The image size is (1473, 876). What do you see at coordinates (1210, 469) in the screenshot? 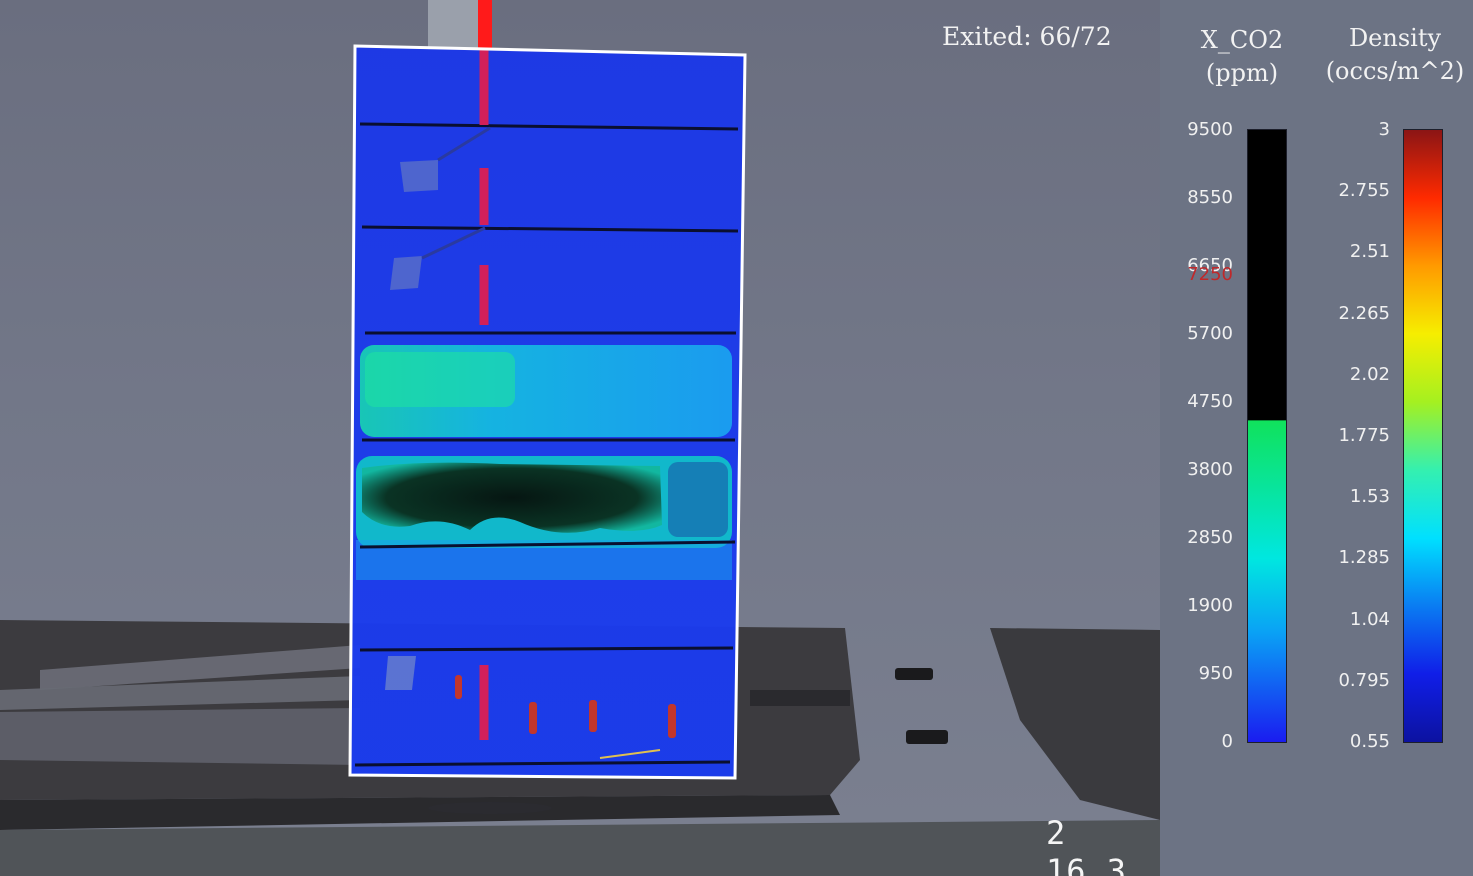
I see `co2-tick: 3800` at bounding box center [1210, 469].